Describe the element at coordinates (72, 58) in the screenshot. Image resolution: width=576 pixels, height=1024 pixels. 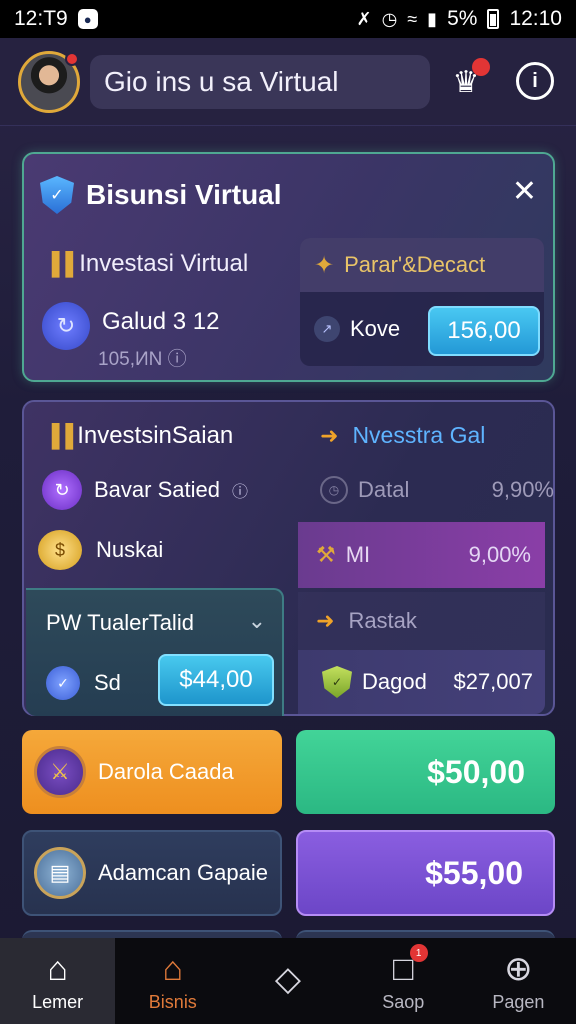
I see `notification-dot` at that location.